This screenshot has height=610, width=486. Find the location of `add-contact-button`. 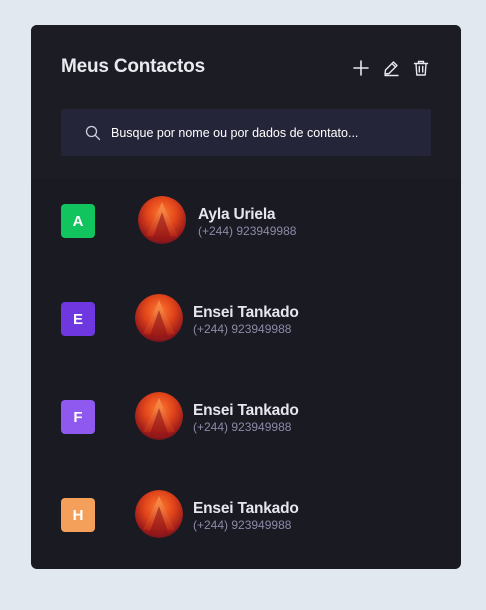

add-contact-button is located at coordinates (361, 68).